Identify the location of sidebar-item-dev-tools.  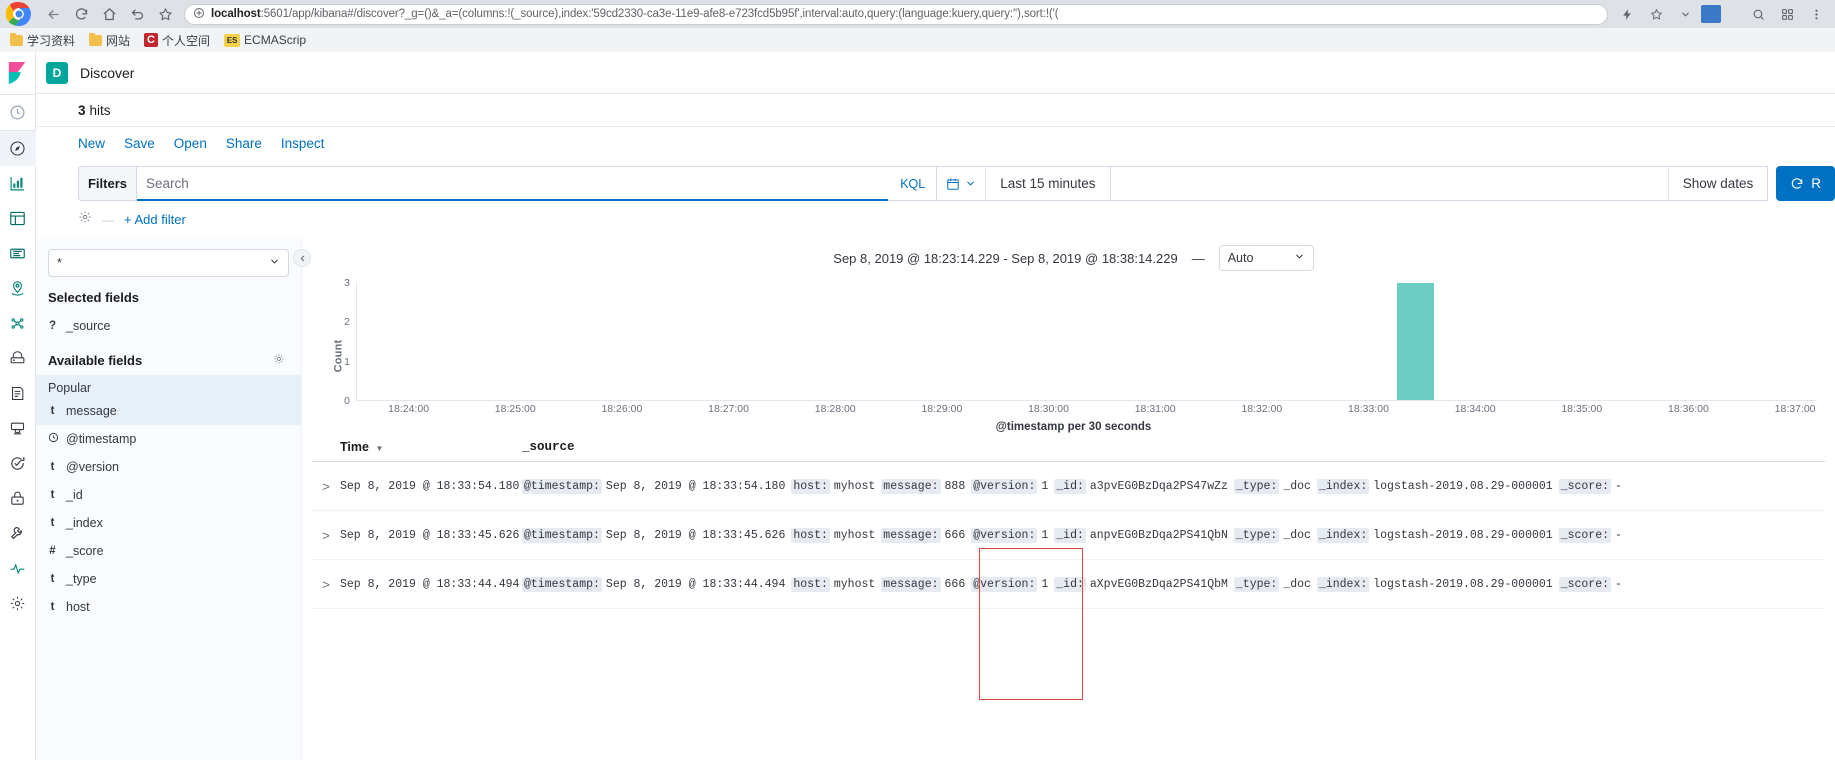
(18, 533).